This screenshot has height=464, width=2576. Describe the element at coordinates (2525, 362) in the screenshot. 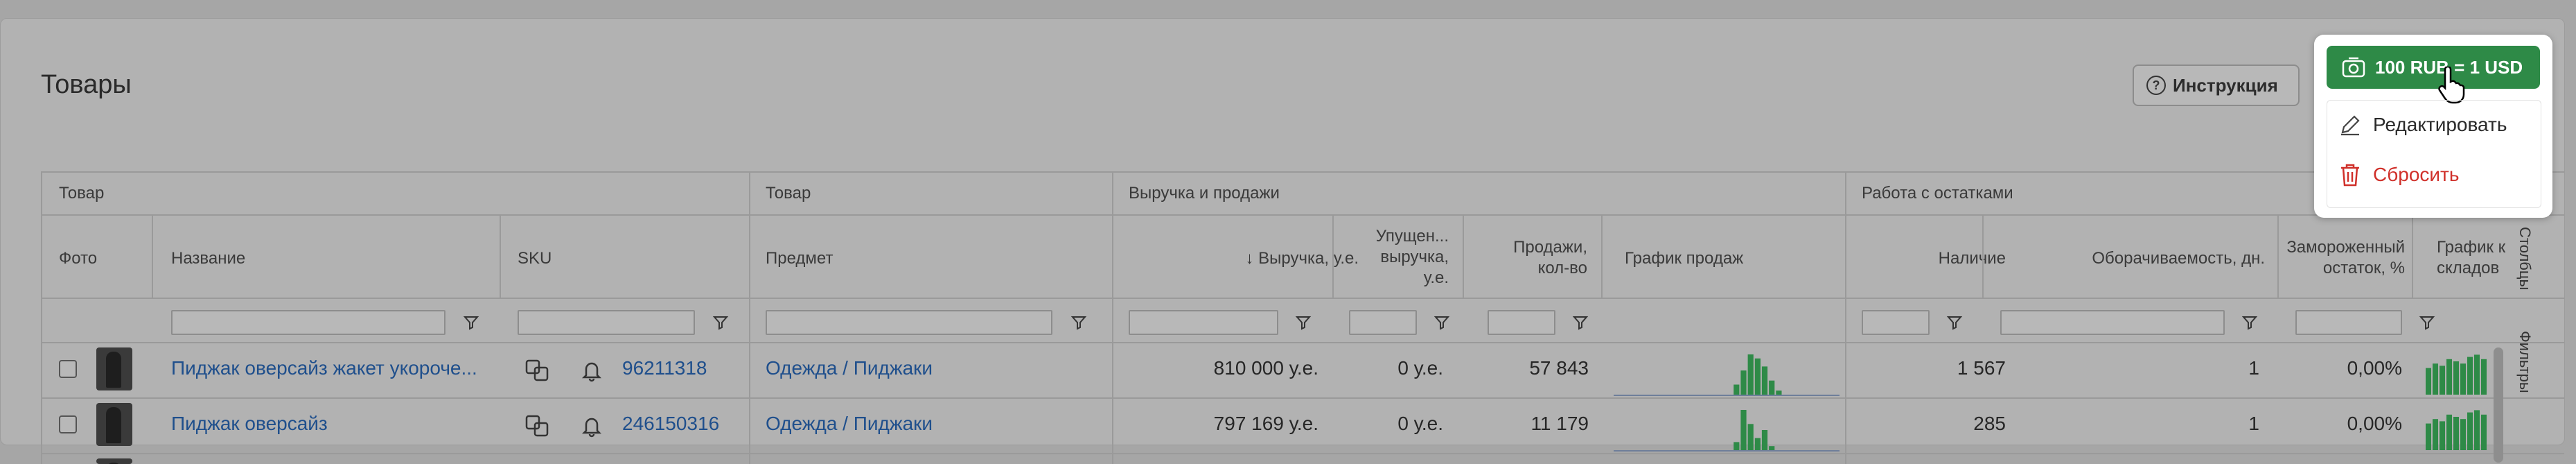

I see `filters-side-tab: Фильтры` at that location.